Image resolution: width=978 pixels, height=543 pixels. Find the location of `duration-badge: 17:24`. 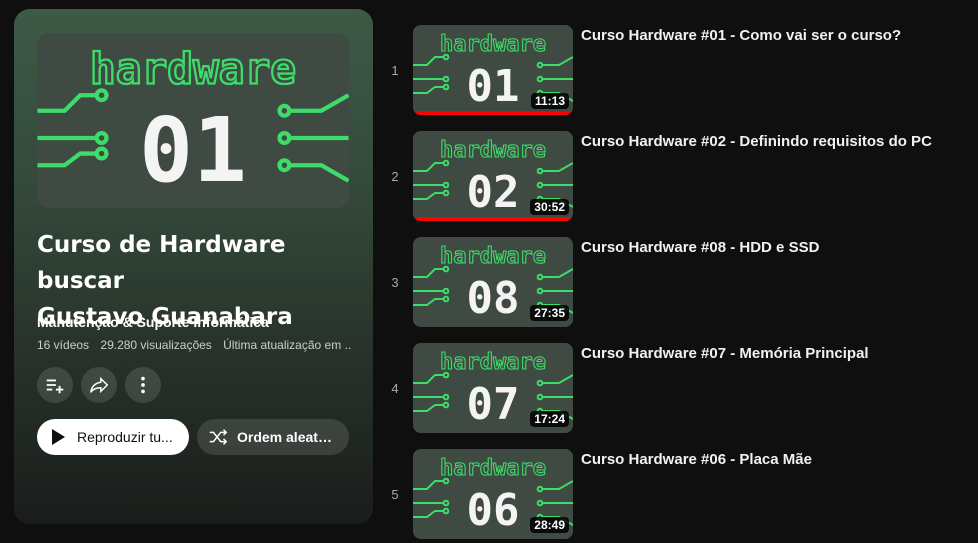

duration-badge: 17:24 is located at coordinates (549, 419).